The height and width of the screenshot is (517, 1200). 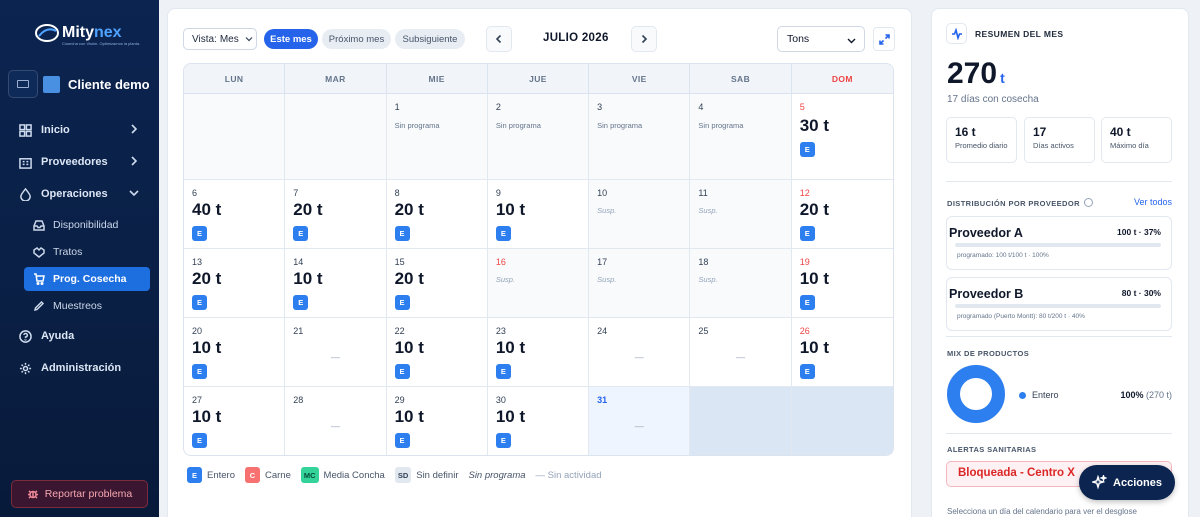 I want to click on sidebar-item-label: Administración, so click(x=81, y=368).